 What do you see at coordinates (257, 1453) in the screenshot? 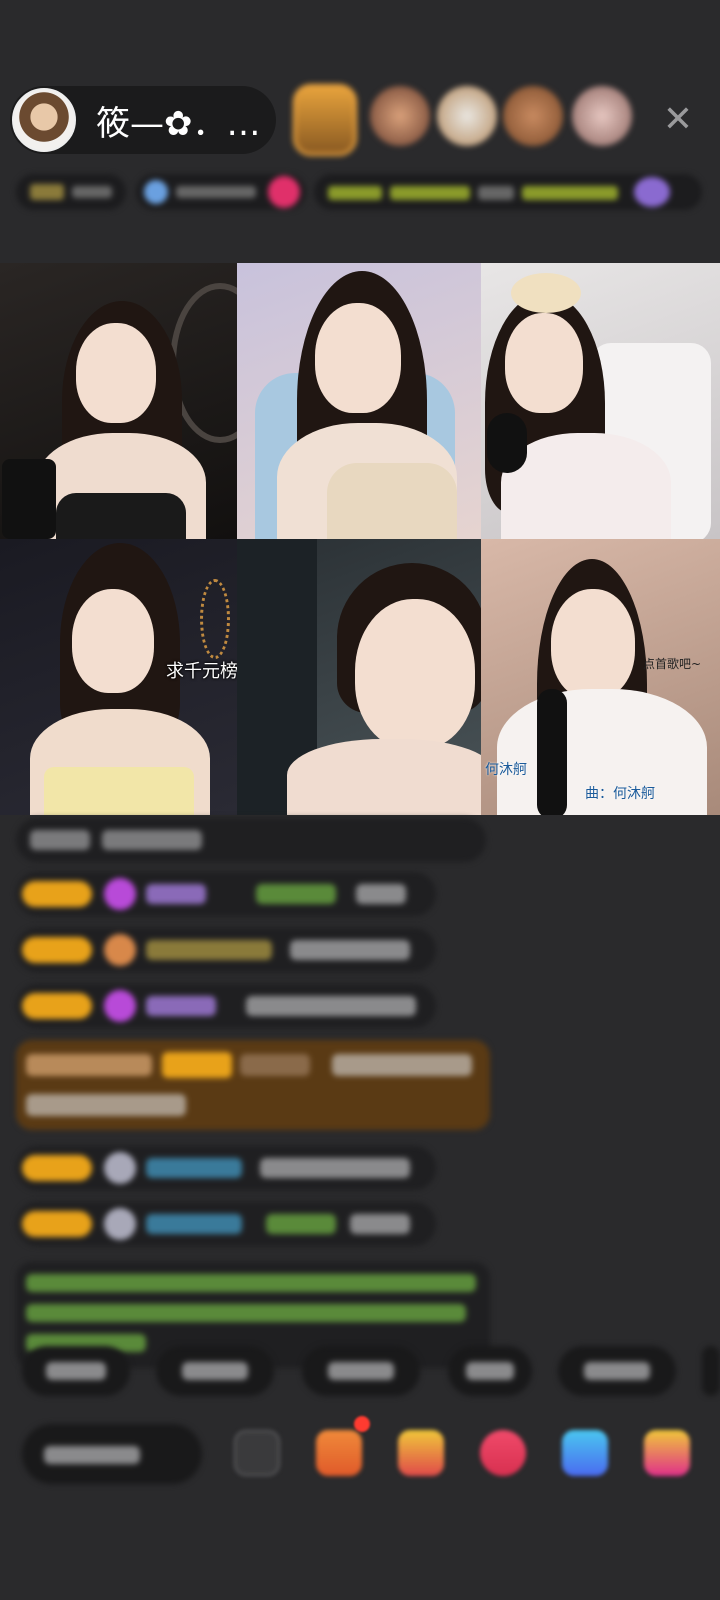
I see `keyboard-icon` at bounding box center [257, 1453].